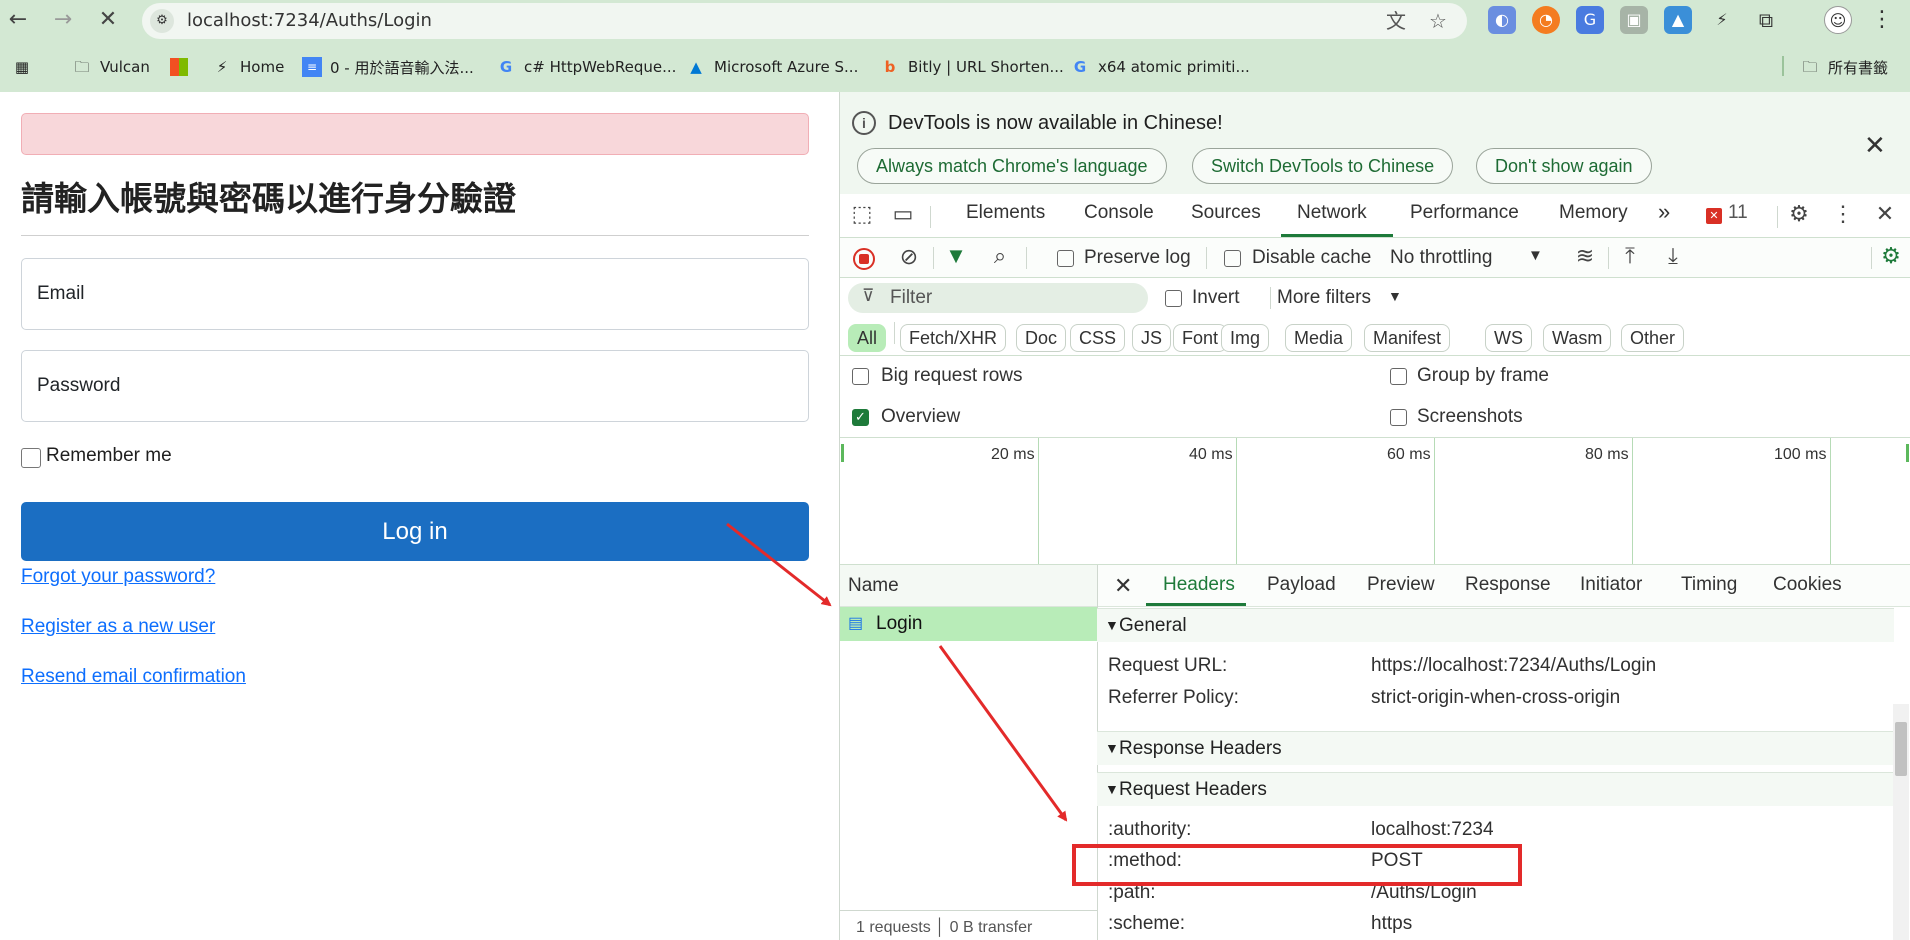  What do you see at coordinates (1577, 338) in the screenshot?
I see `type-filter-chip: Wasm` at bounding box center [1577, 338].